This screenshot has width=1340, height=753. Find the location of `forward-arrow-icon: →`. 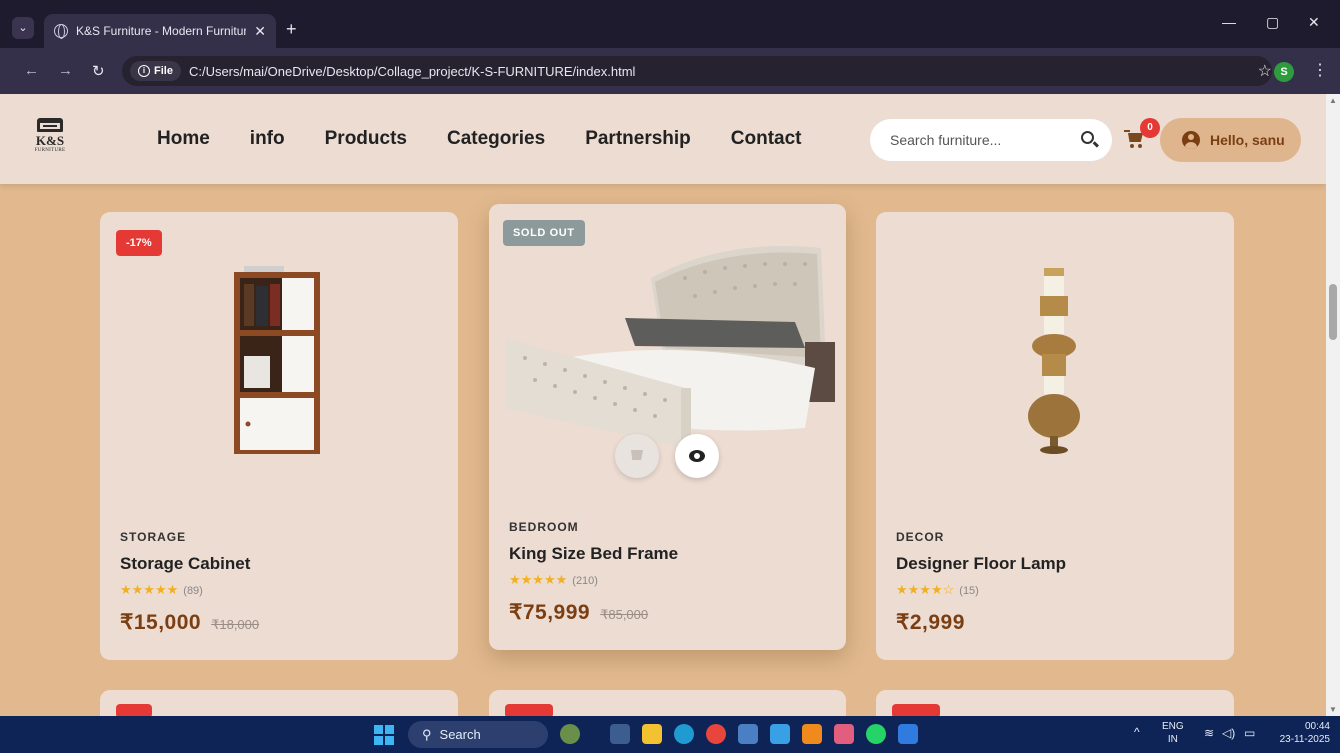

forward-arrow-icon: → is located at coordinates (65, 70).